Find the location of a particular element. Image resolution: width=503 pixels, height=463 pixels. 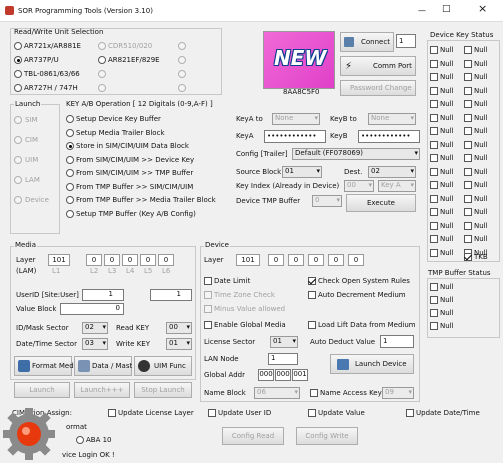

id-mask-sector-dropdown: 02 is located at coordinates (95, 328).